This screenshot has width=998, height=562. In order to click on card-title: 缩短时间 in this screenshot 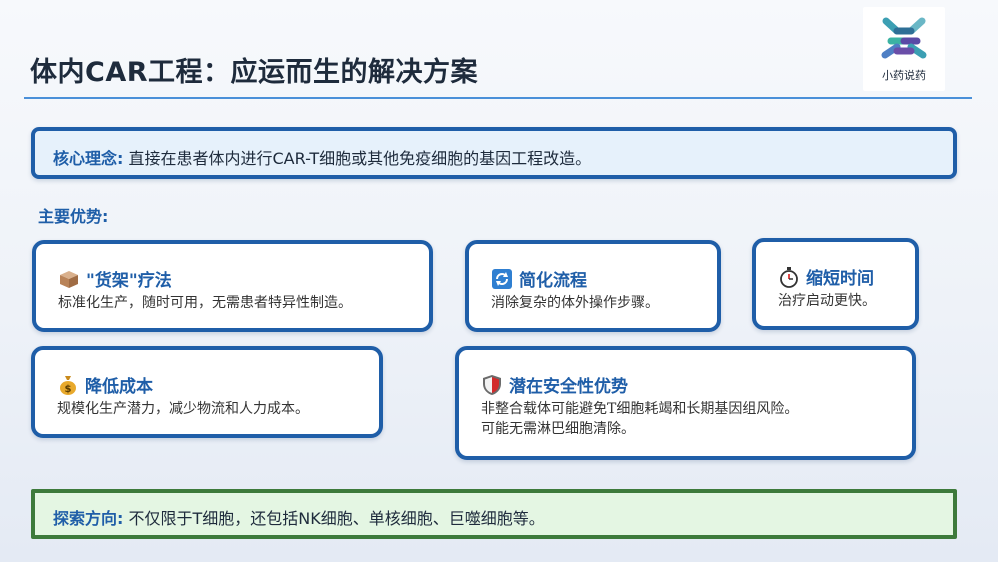, I will do `click(840, 279)`.